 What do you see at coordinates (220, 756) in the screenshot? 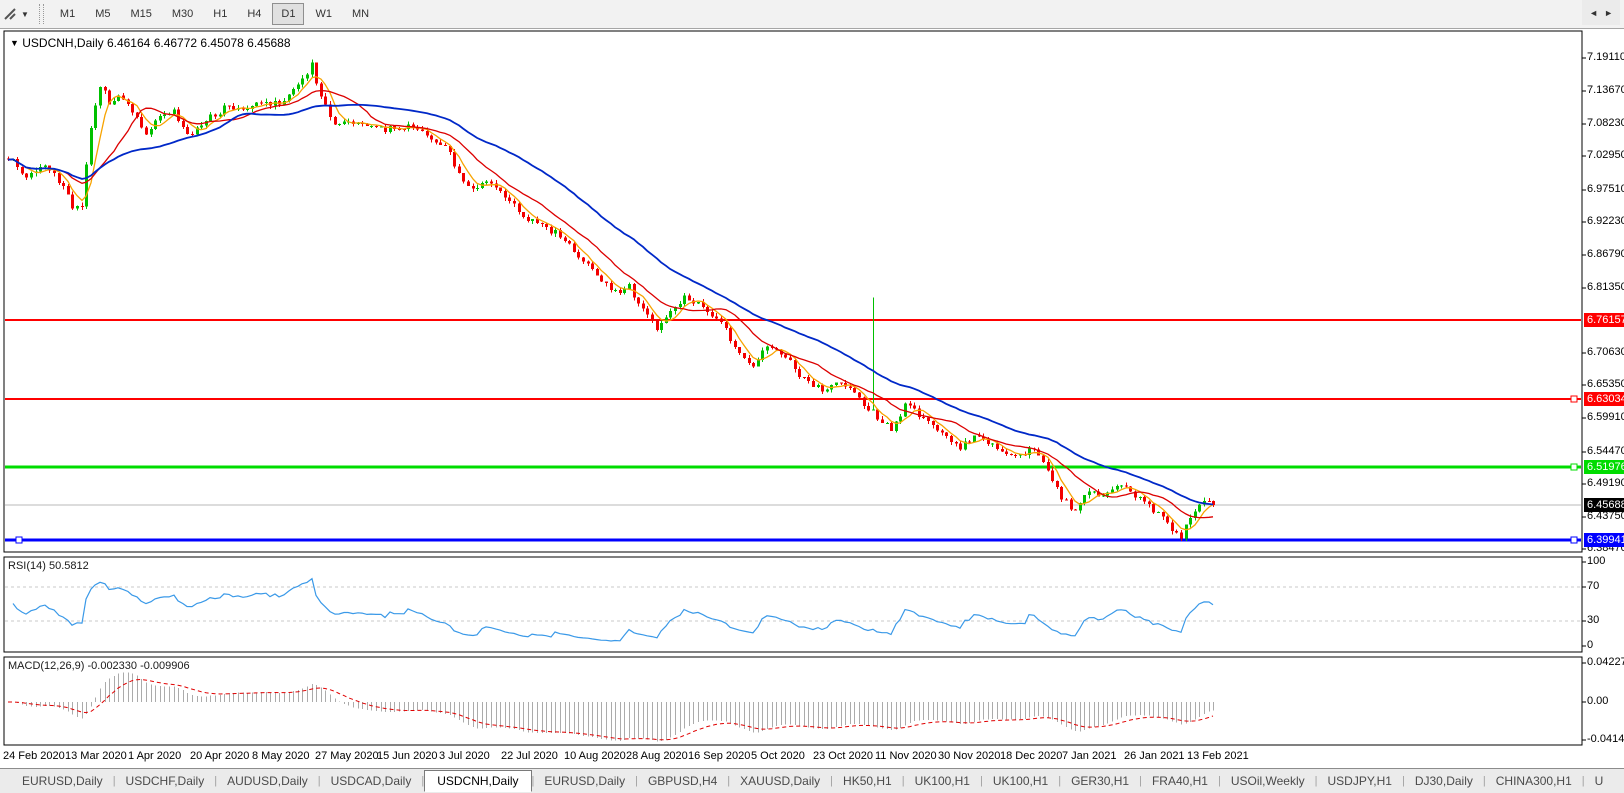
I see `date-axis-label: 20 Apr 2020` at bounding box center [220, 756].